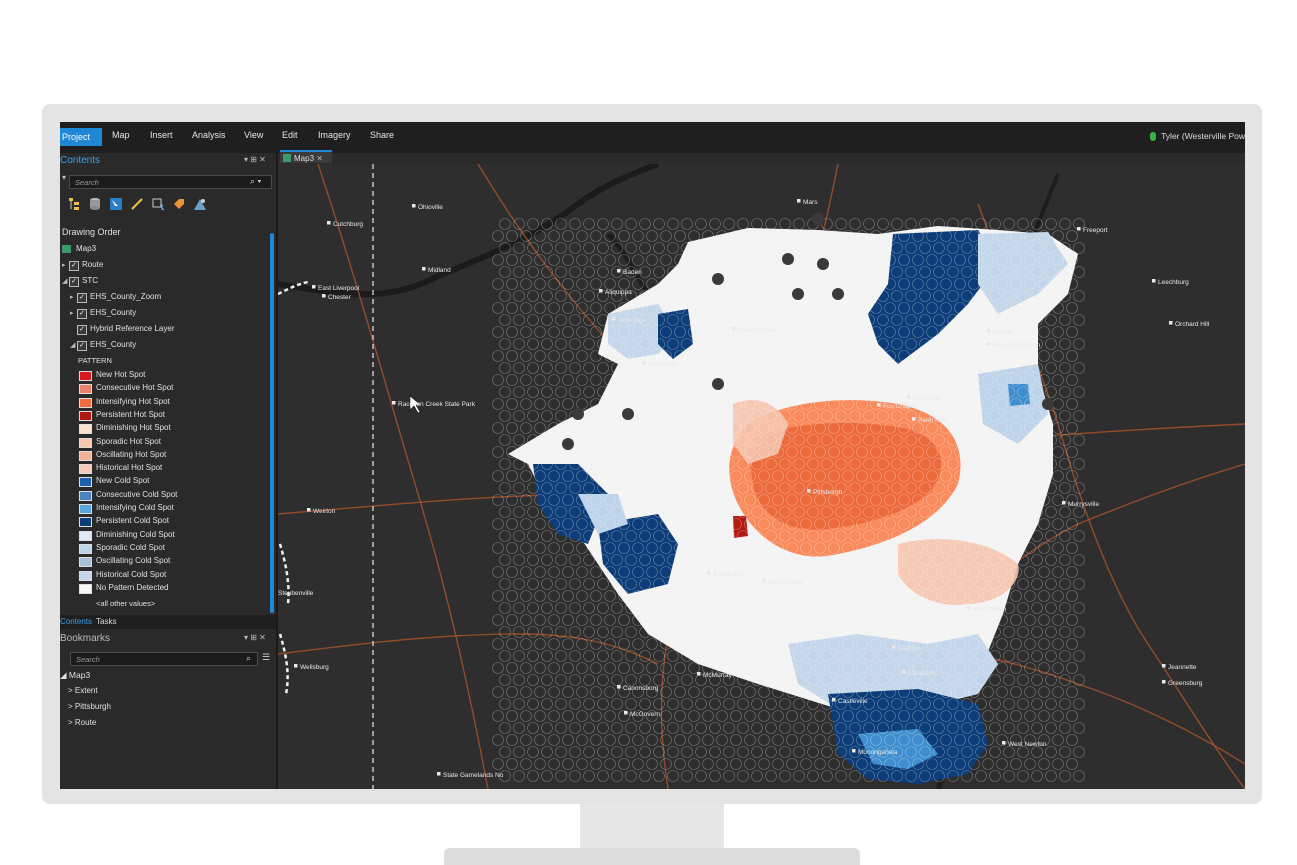 This screenshot has width=1297, height=865. Describe the element at coordinates (209, 135) in the screenshot. I see `tab-analysis: Analysis` at that location.